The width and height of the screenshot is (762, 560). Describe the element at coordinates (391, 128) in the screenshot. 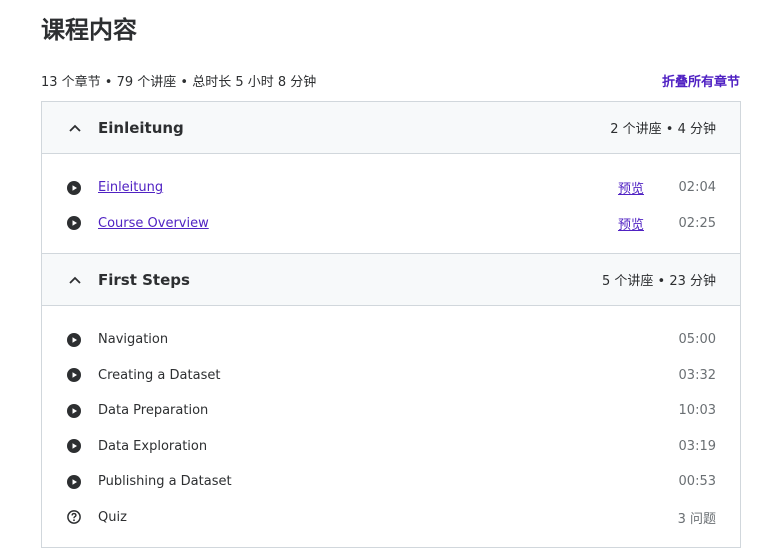

I see `section-header-einleitung: Einleitung 2 个讲座 • 4 分钟` at that location.